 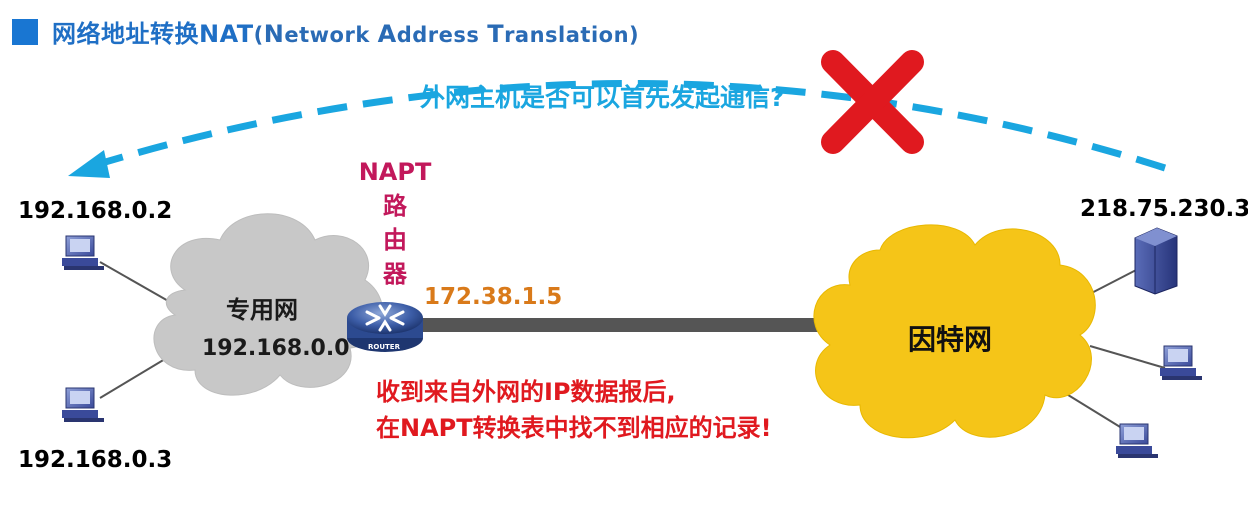 What do you see at coordinates (395, 240) in the screenshot?
I see `napt-label-line3: 由` at bounding box center [395, 240].